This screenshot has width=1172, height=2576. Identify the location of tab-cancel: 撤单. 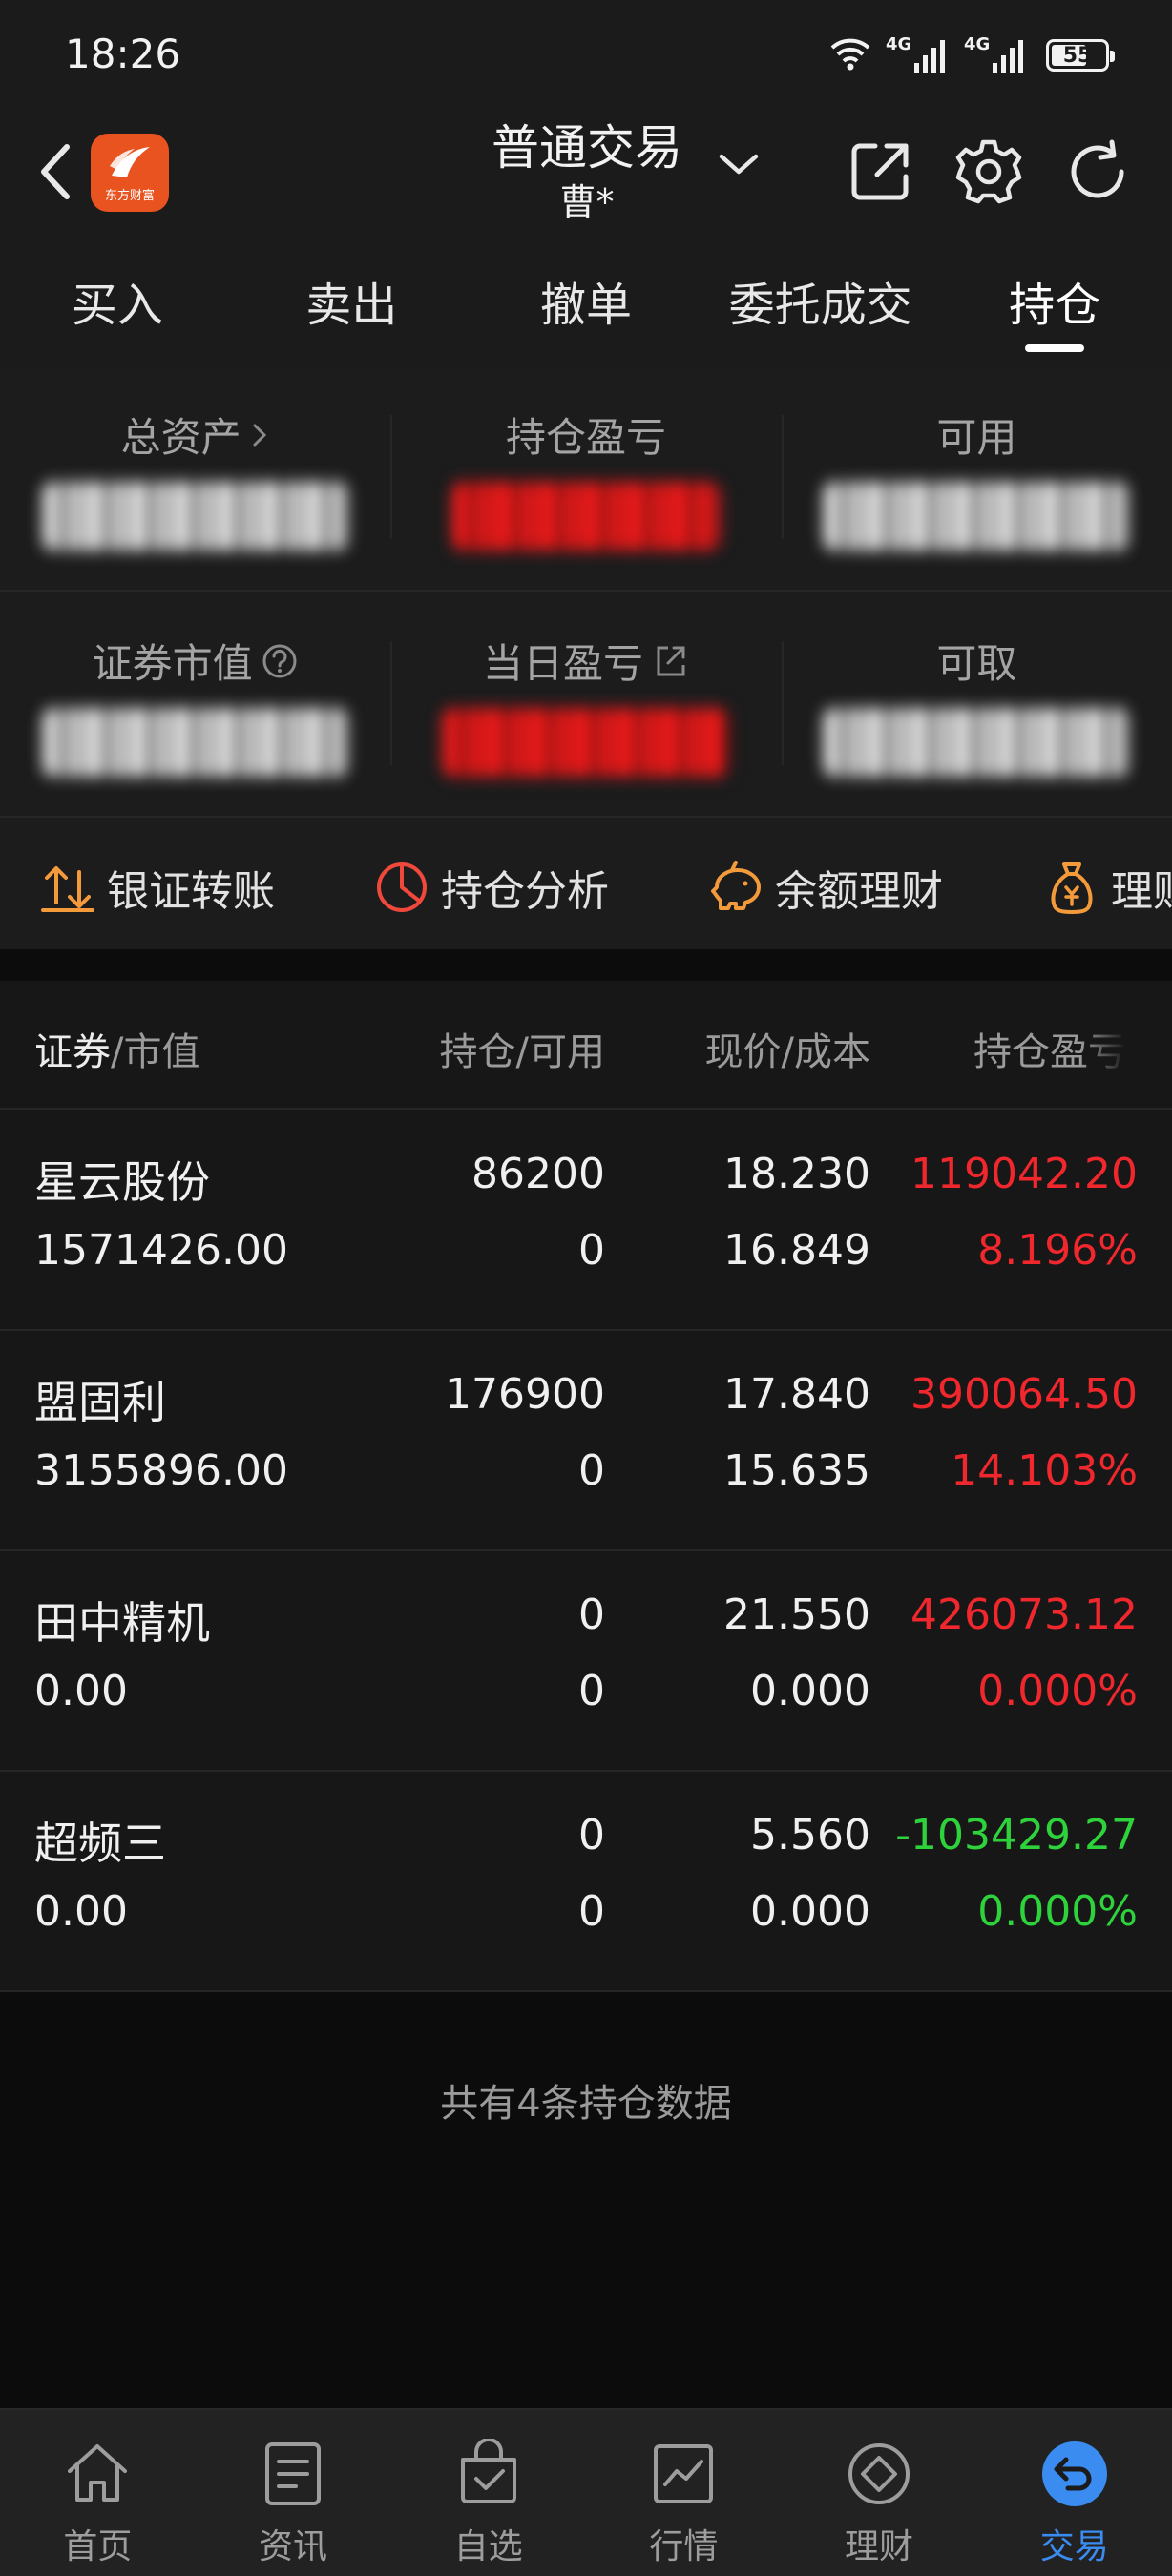
(586, 305).